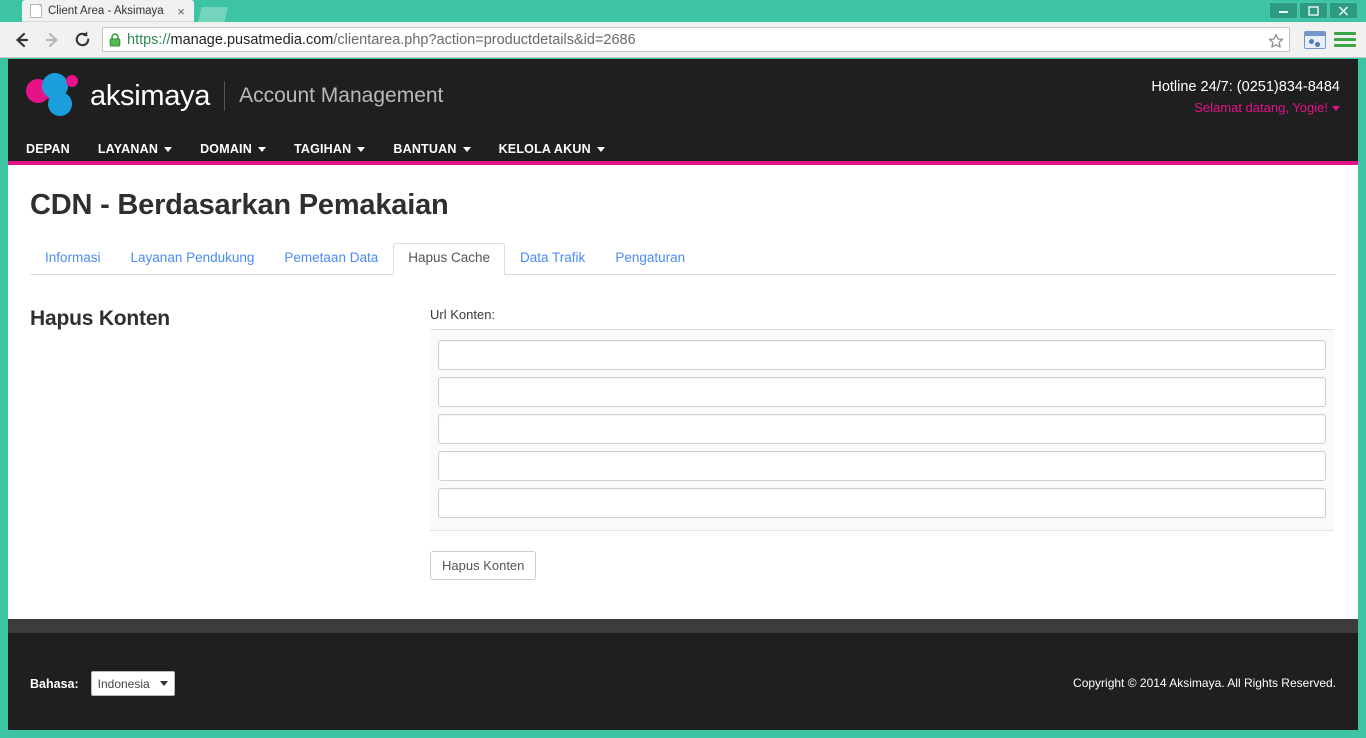  I want to click on nav-item-label: DOMAIN, so click(226, 149).